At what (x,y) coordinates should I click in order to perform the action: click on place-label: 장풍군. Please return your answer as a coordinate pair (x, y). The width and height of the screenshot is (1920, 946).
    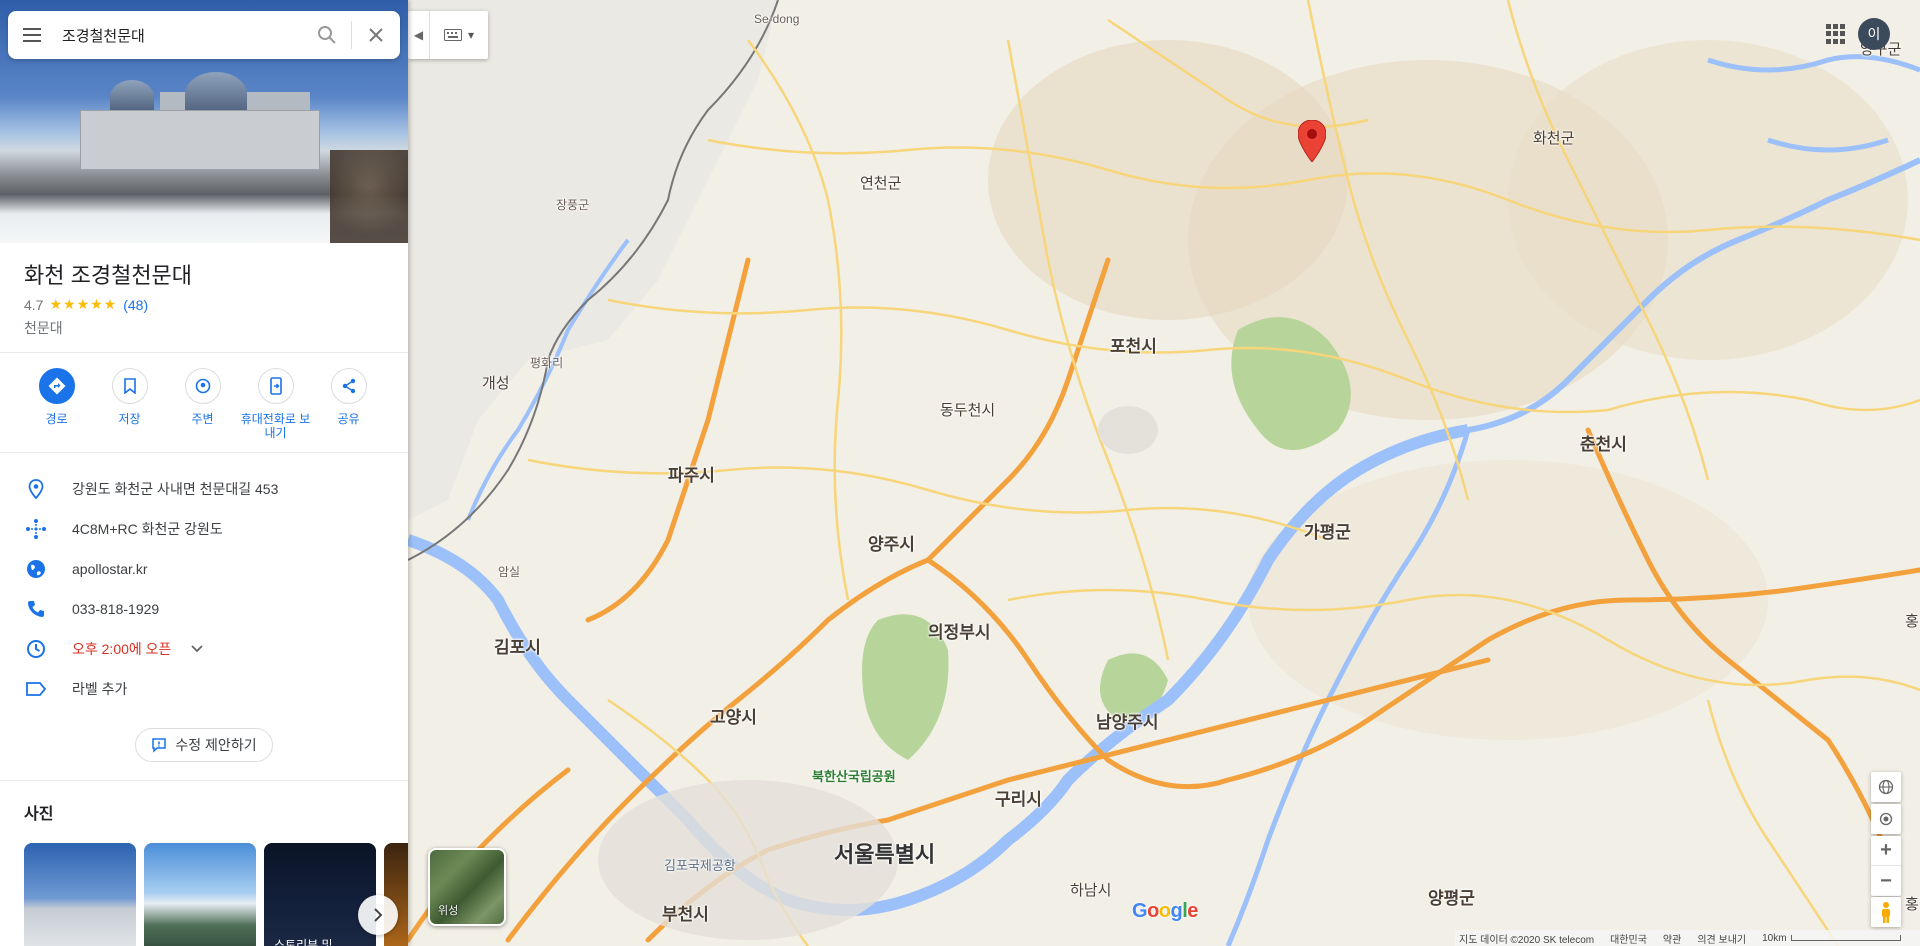
    Looking at the image, I should click on (573, 205).